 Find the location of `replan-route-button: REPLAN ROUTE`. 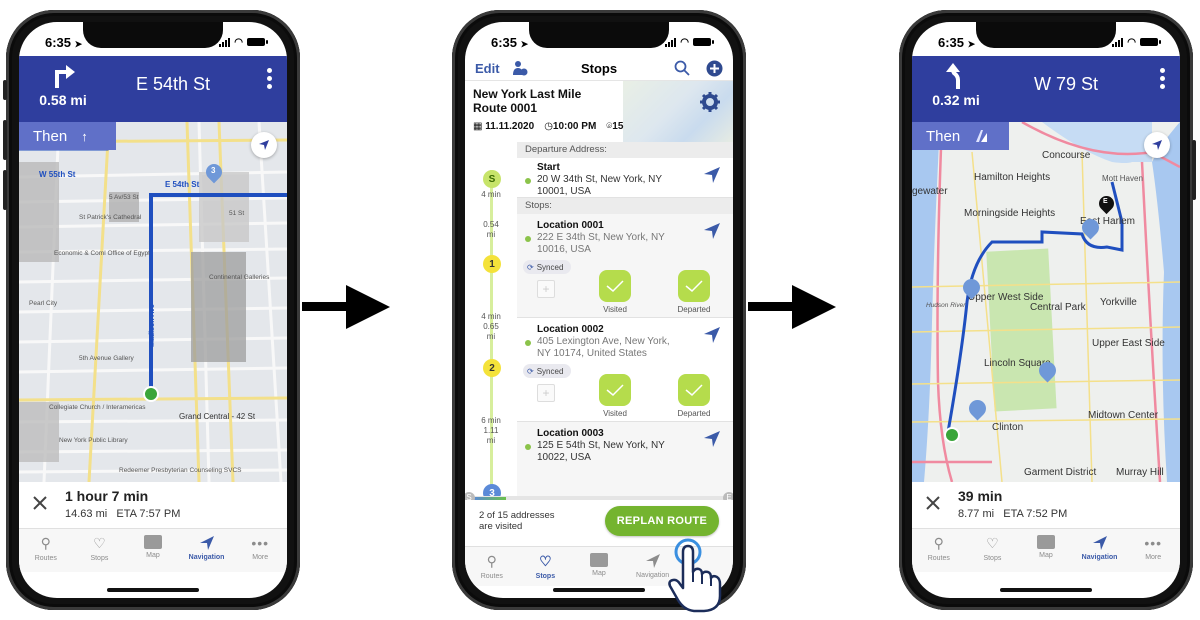

replan-route-button: REPLAN ROUTE is located at coordinates (662, 521).